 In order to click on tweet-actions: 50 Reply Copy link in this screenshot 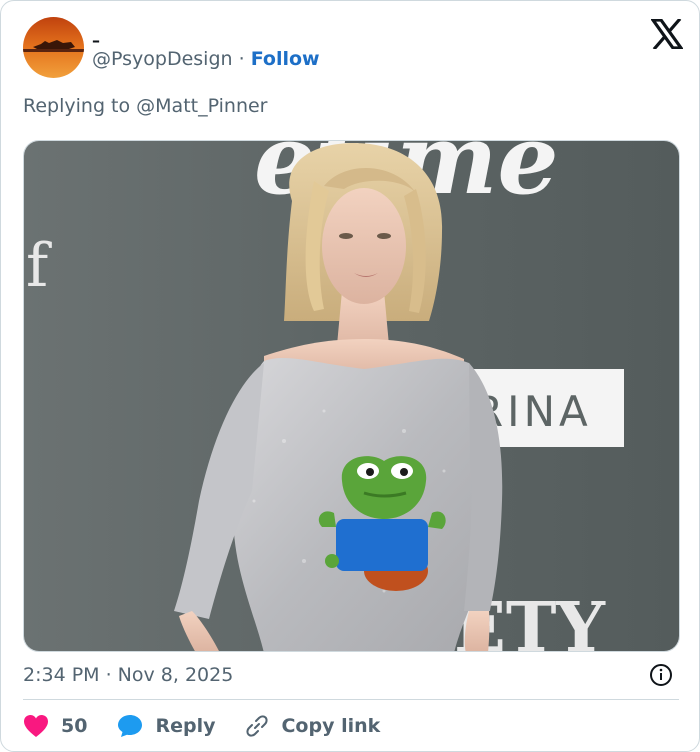, I will do `click(216, 726)`.